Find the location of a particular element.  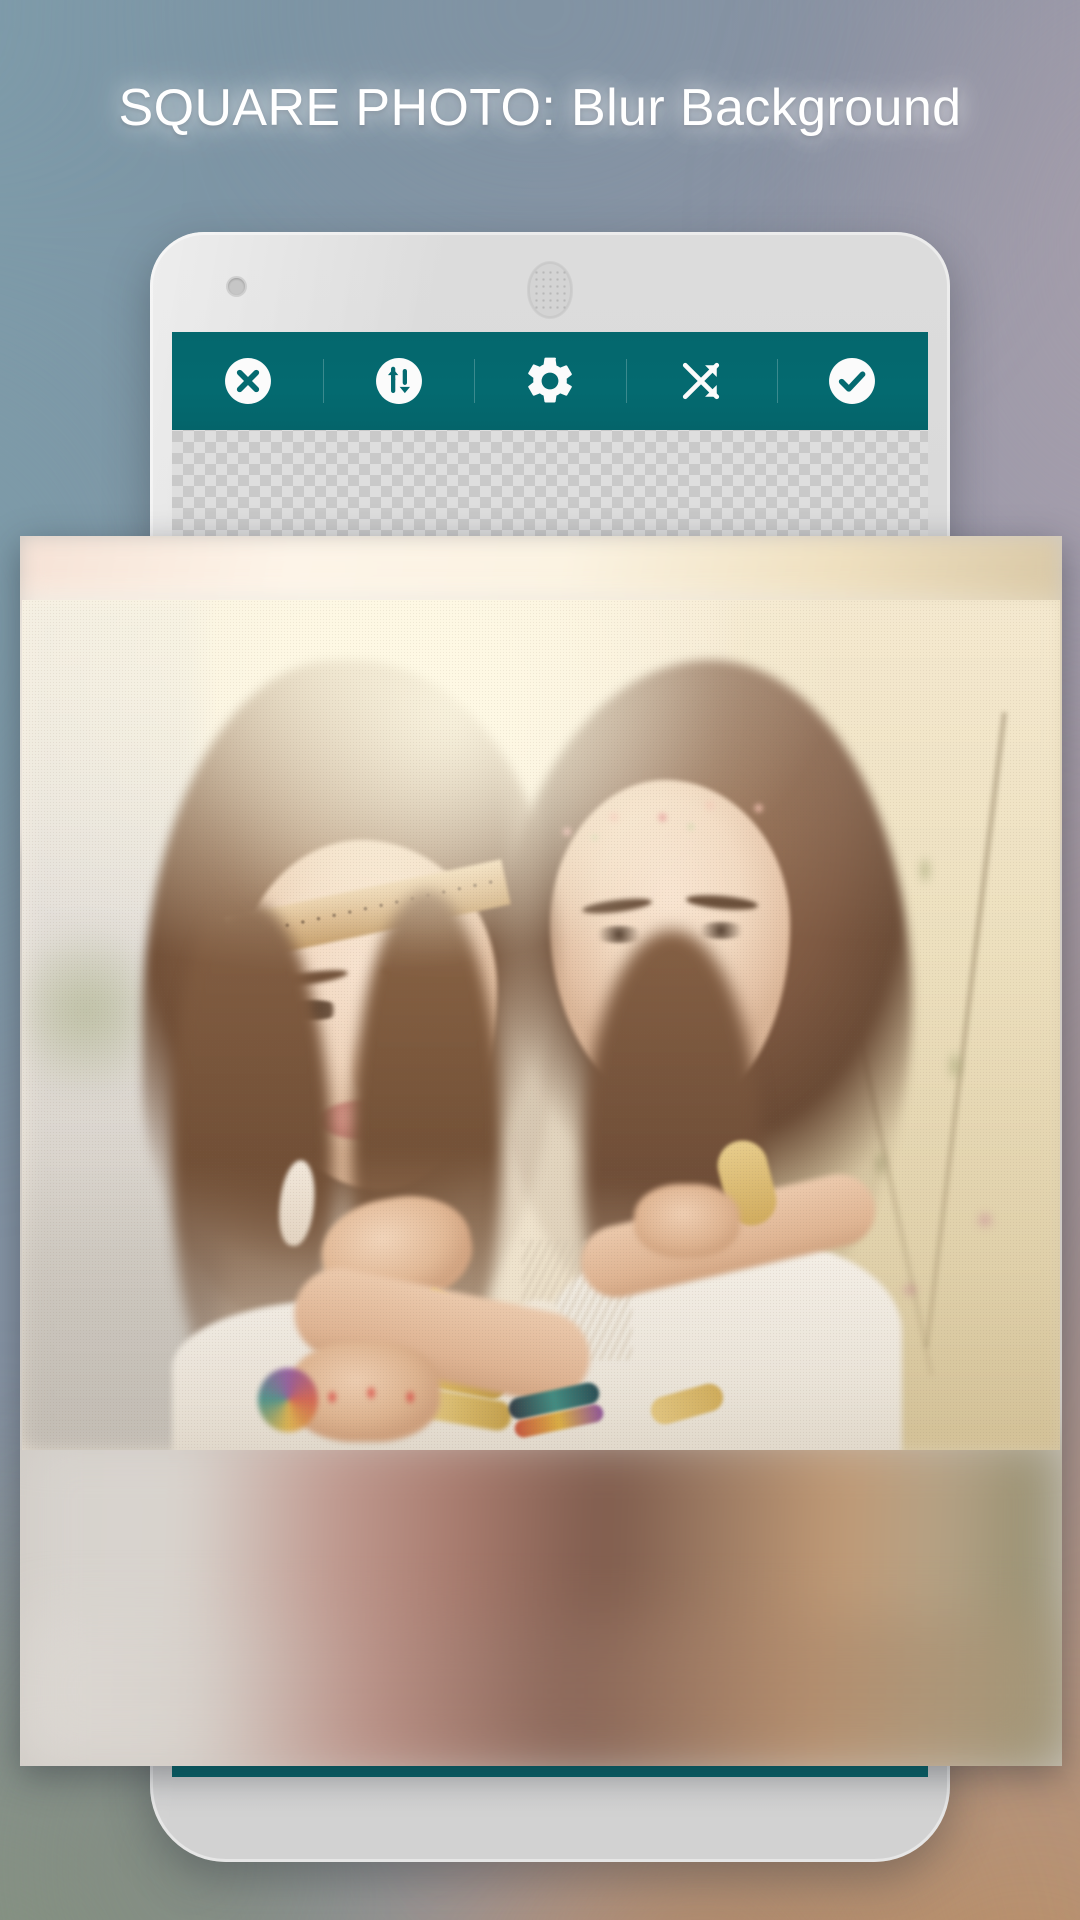

swap-vertical-circle-icon is located at coordinates (399, 381).